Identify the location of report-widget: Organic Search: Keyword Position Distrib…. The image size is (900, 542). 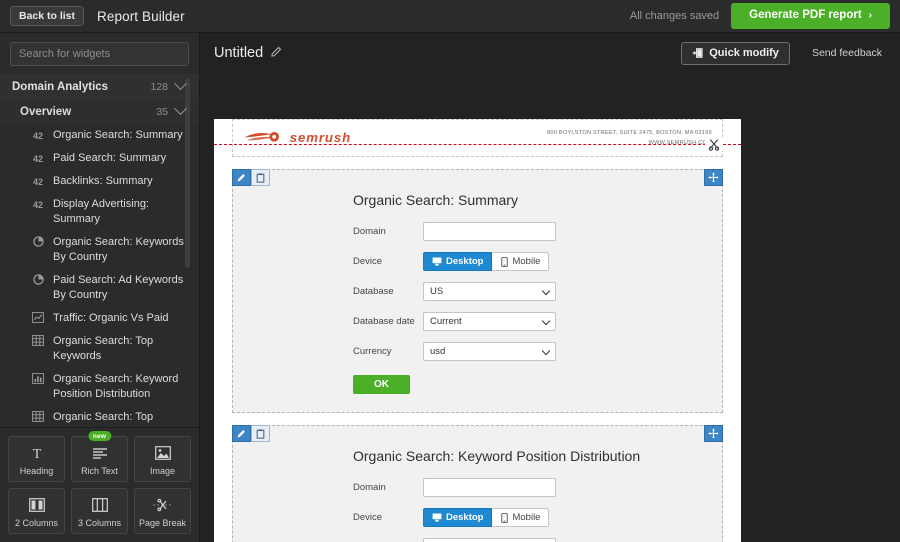
(477, 483).